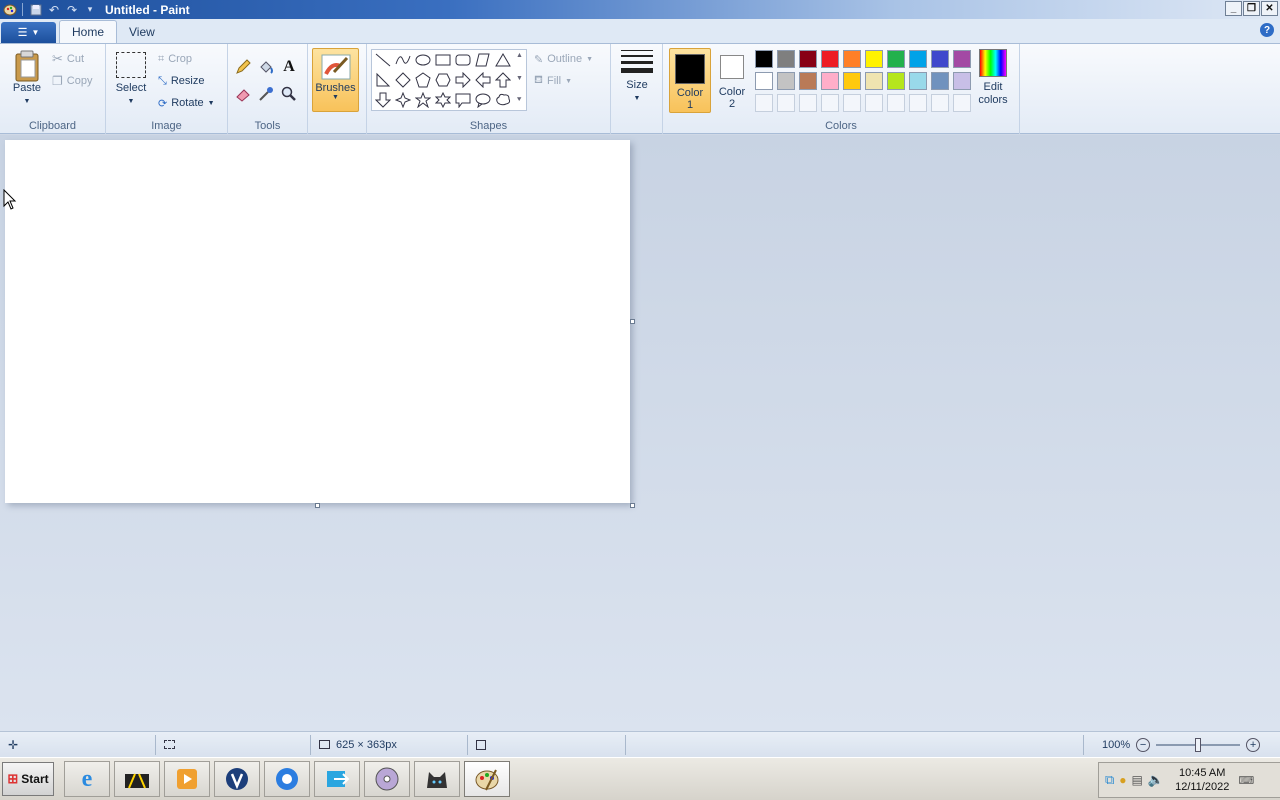  Describe the element at coordinates (402, 59) in the screenshot. I see `curve-shape-icon` at that location.